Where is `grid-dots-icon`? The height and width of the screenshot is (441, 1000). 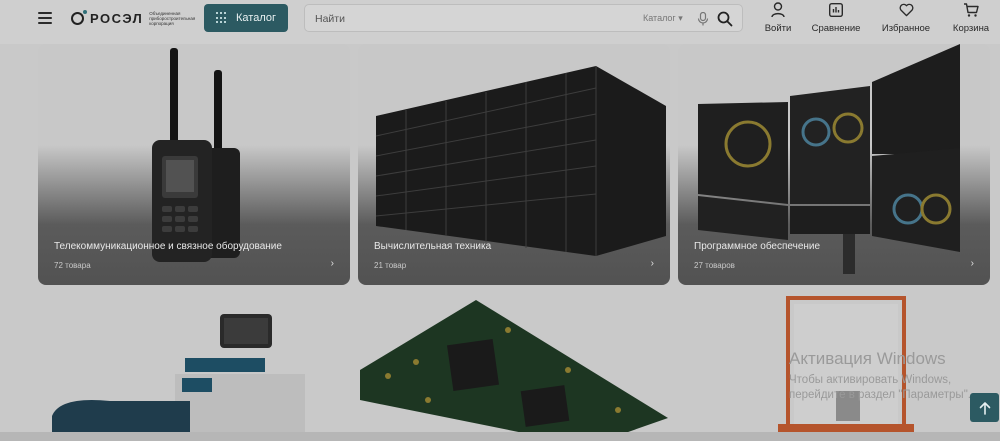
grid-dots-icon is located at coordinates (222, 18).